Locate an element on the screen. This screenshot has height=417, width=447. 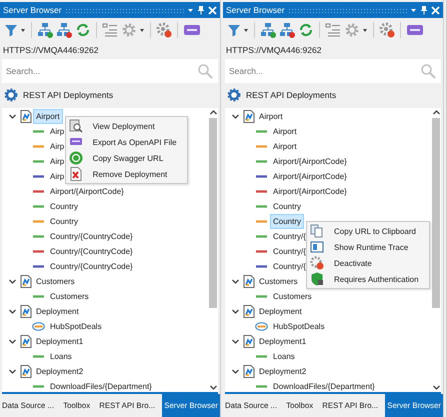
menu-item: View Deployment is located at coordinates (123, 126).